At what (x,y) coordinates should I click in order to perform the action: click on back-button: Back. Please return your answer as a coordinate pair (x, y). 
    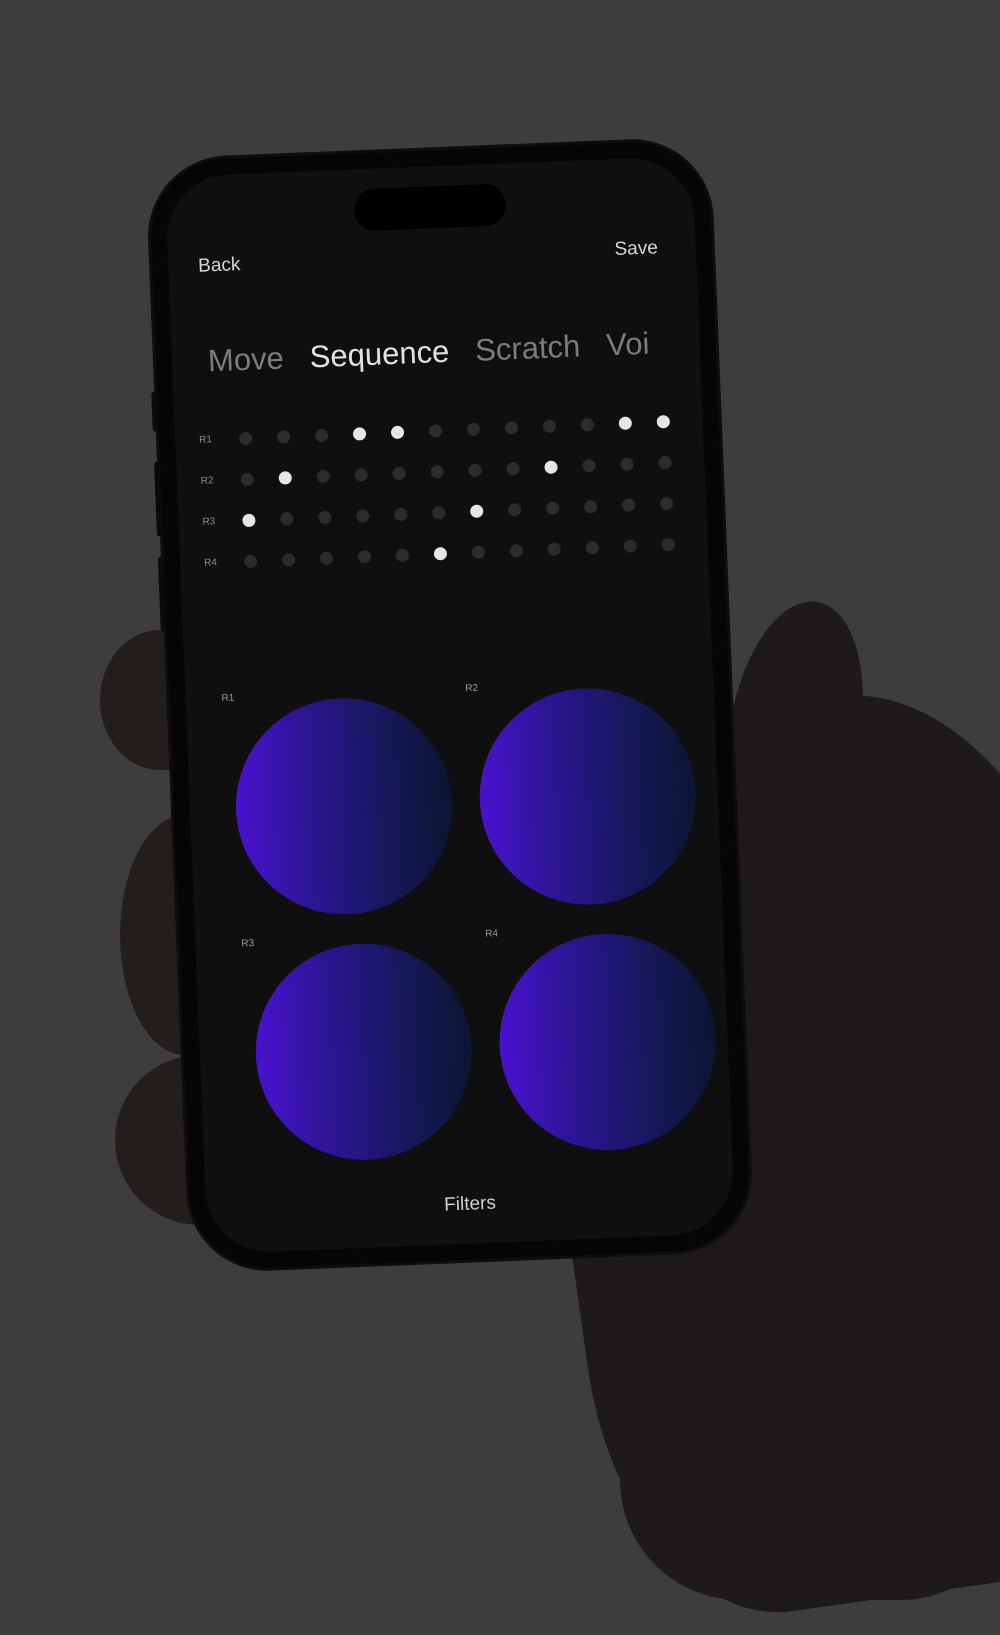
    Looking at the image, I should click on (219, 266).